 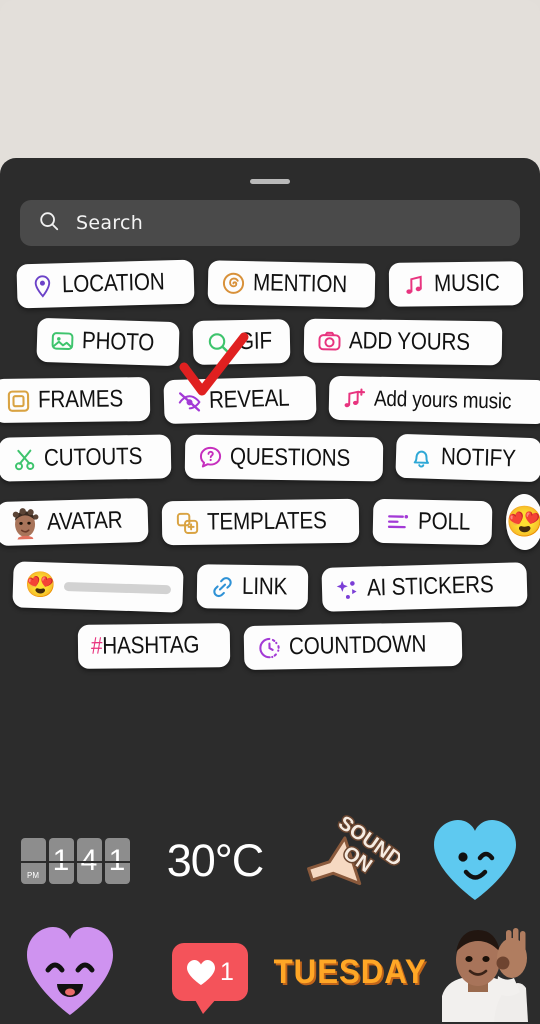 What do you see at coordinates (399, 522) in the screenshot?
I see `poll-bars-icon` at bounding box center [399, 522].